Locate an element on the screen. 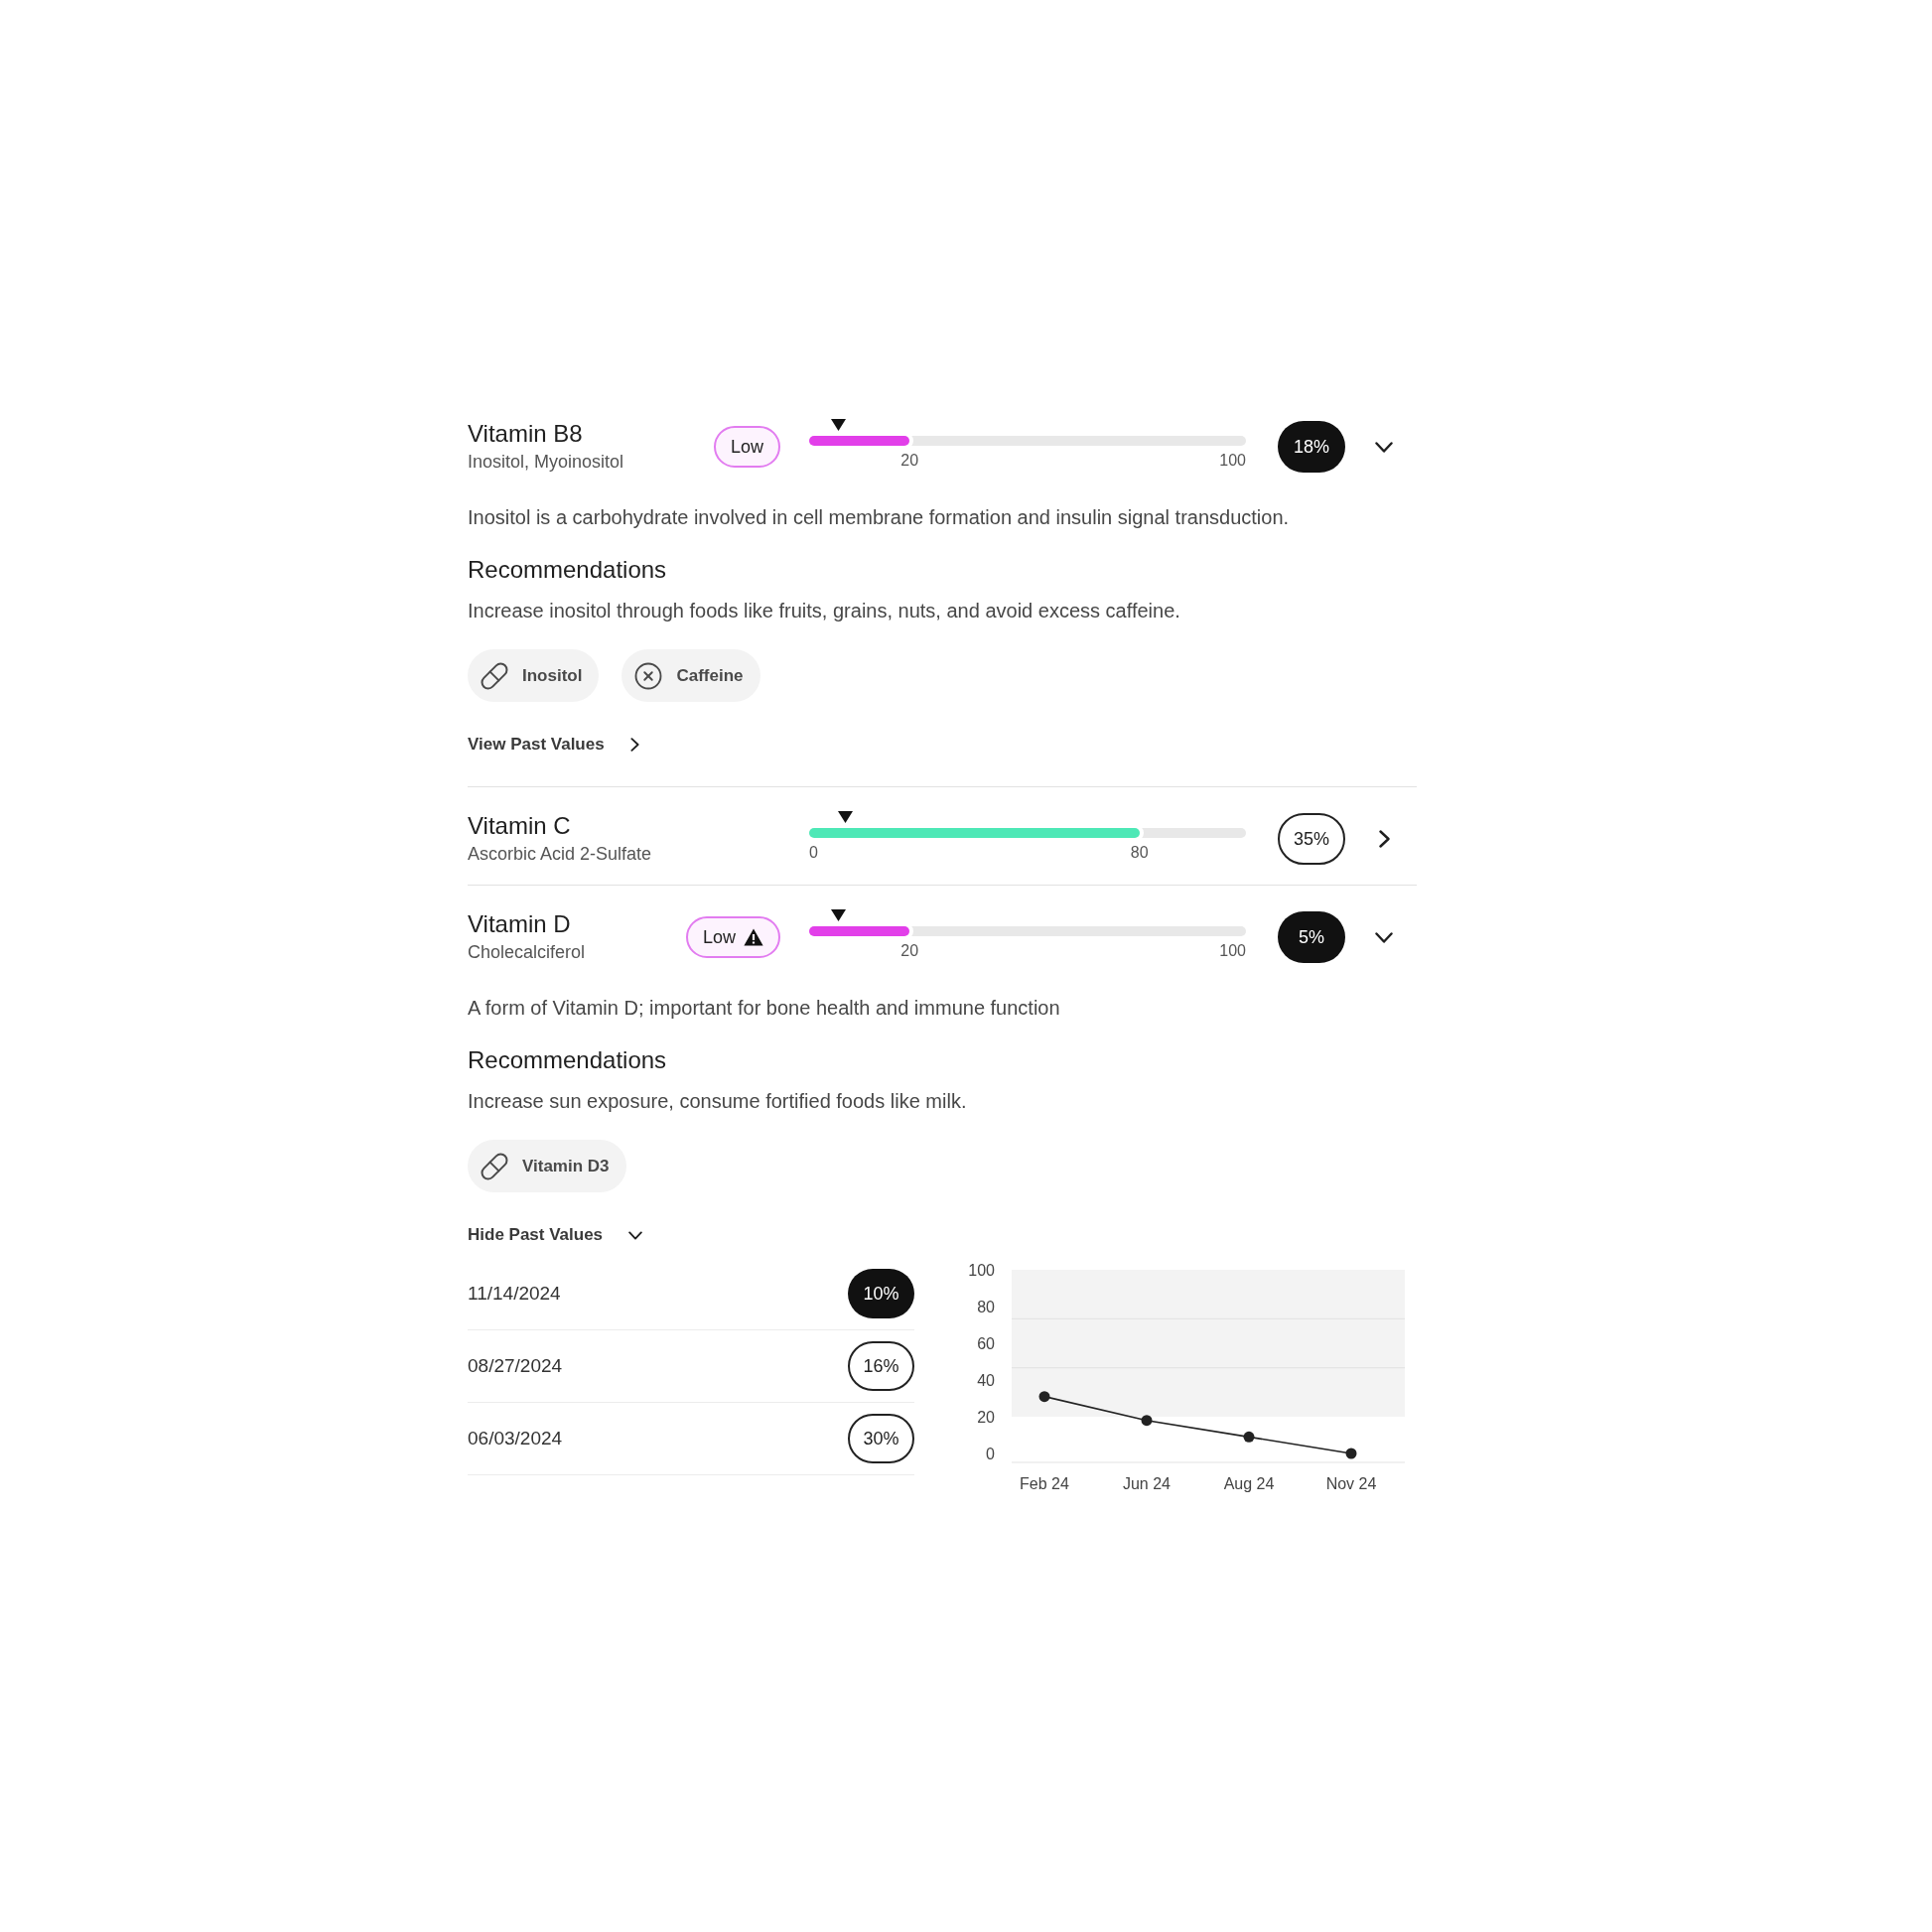  score-pill: 35% is located at coordinates (1311, 839).